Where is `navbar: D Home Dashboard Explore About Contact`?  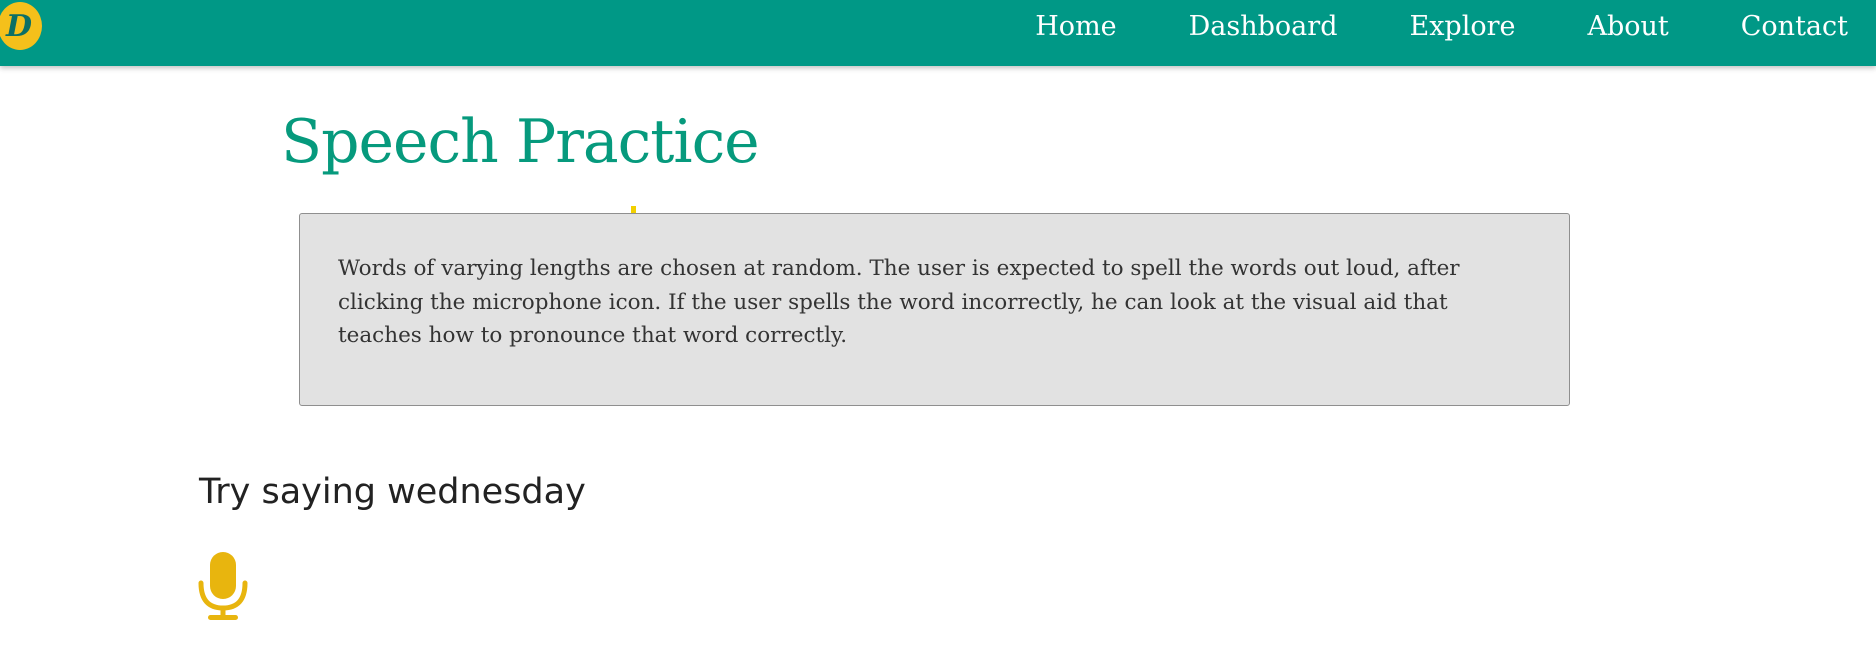
navbar: D Home Dashboard Explore About Contact is located at coordinates (938, 33).